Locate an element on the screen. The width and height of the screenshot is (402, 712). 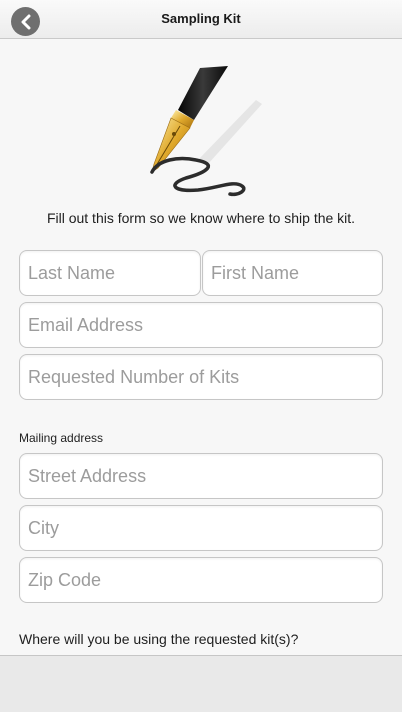
app-header: Sampling Kit is located at coordinates (201, 19).